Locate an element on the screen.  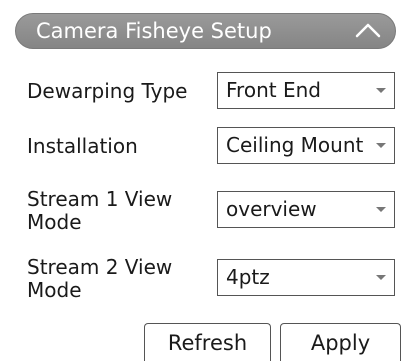
stream1-view-mode-value: overview is located at coordinates (271, 209).